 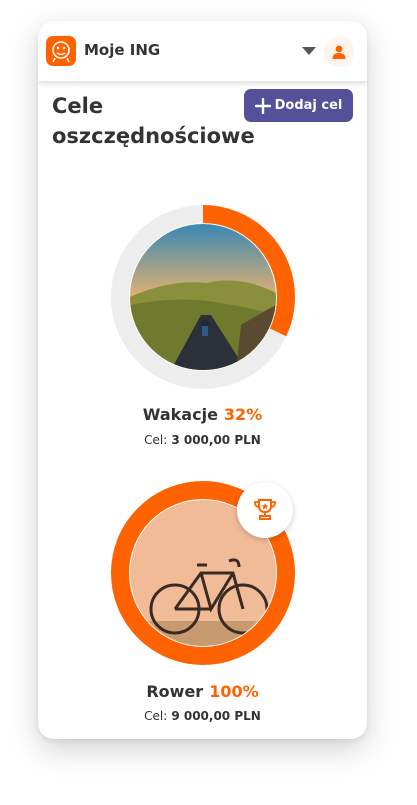 What do you see at coordinates (216, 716) in the screenshot?
I see `goal-target-amount: 9 000,00 PLN` at bounding box center [216, 716].